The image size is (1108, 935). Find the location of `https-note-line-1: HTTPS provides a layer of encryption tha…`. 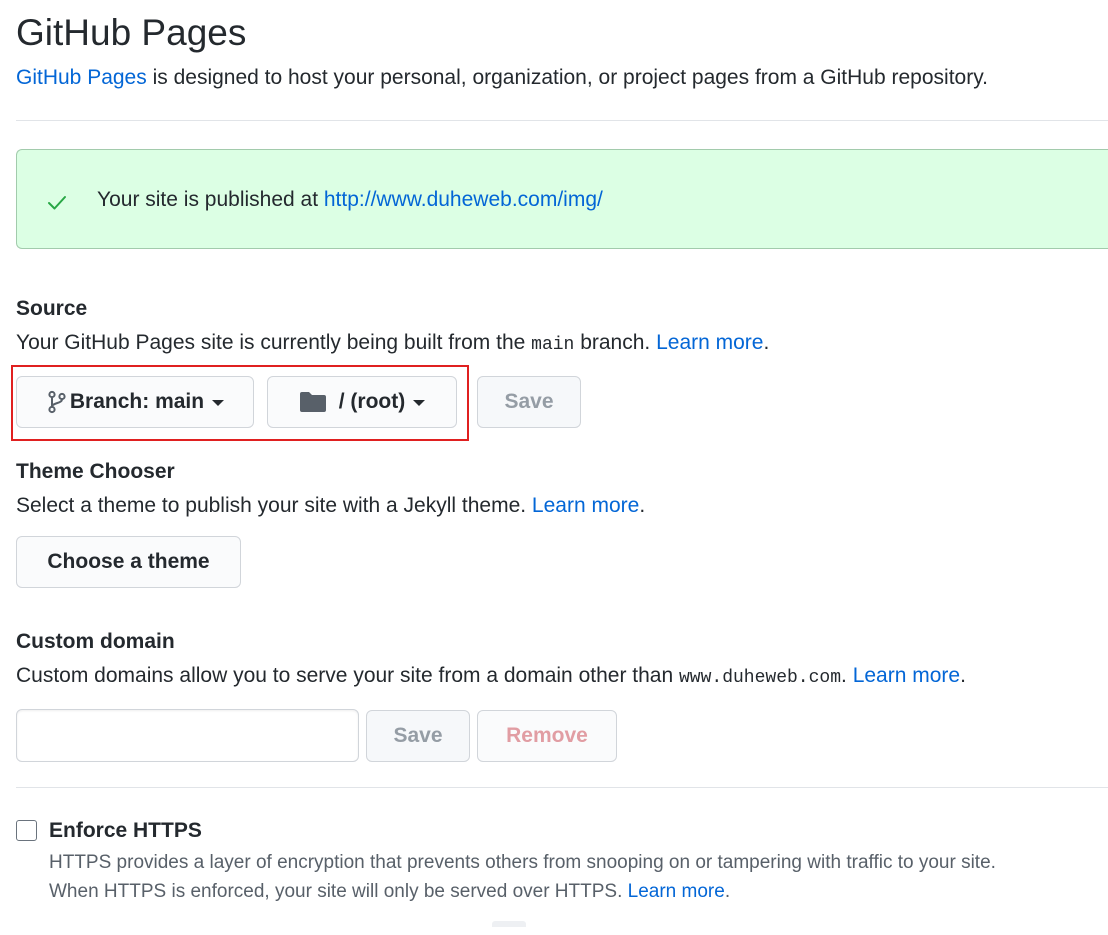

https-note-line-1: HTTPS provides a layer of encryption tha… is located at coordinates (522, 862).